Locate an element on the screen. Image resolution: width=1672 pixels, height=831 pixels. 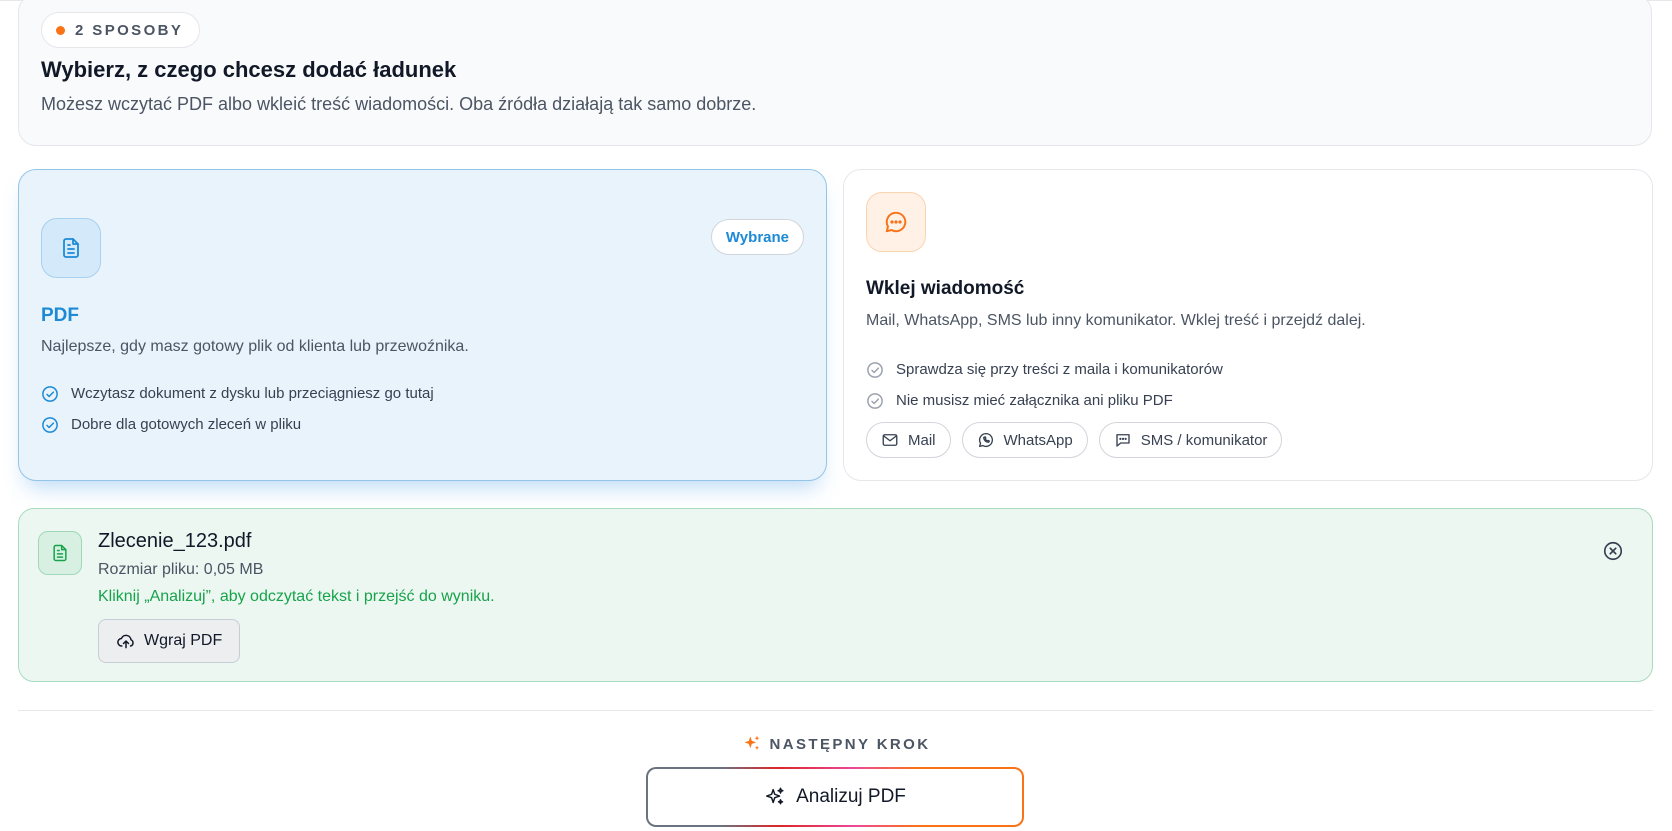
ways-pill: 2 SPOSOBY is located at coordinates (121, 30).